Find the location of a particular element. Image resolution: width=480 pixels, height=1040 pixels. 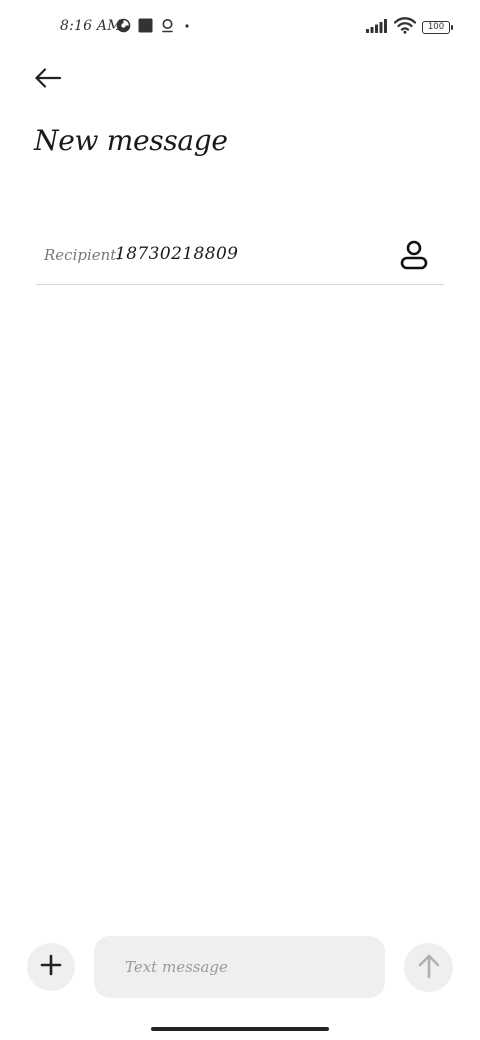

recipient-value: 18730218809 is located at coordinates (176, 254).